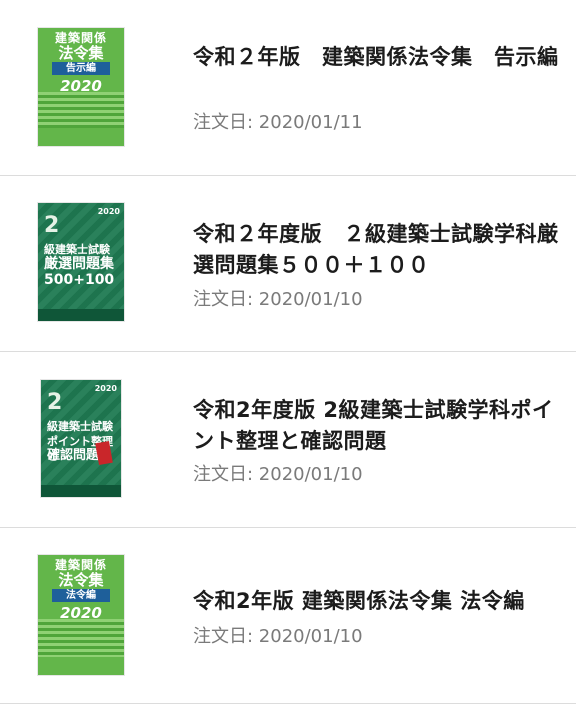 The image size is (576, 720). What do you see at coordinates (378, 601) in the screenshot?
I see `order-item-title: 令和2年版 建築関係法令集 法令編` at bounding box center [378, 601].